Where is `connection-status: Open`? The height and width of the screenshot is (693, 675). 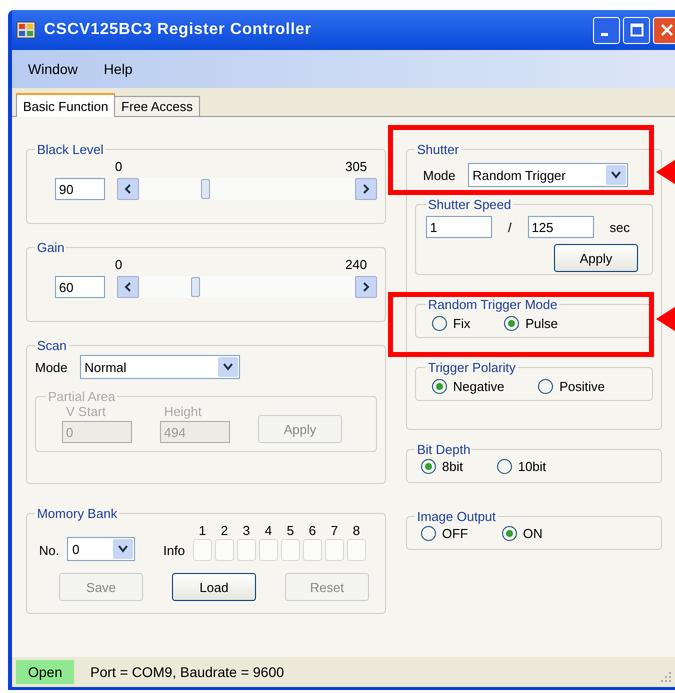
connection-status: Open is located at coordinates (45, 672).